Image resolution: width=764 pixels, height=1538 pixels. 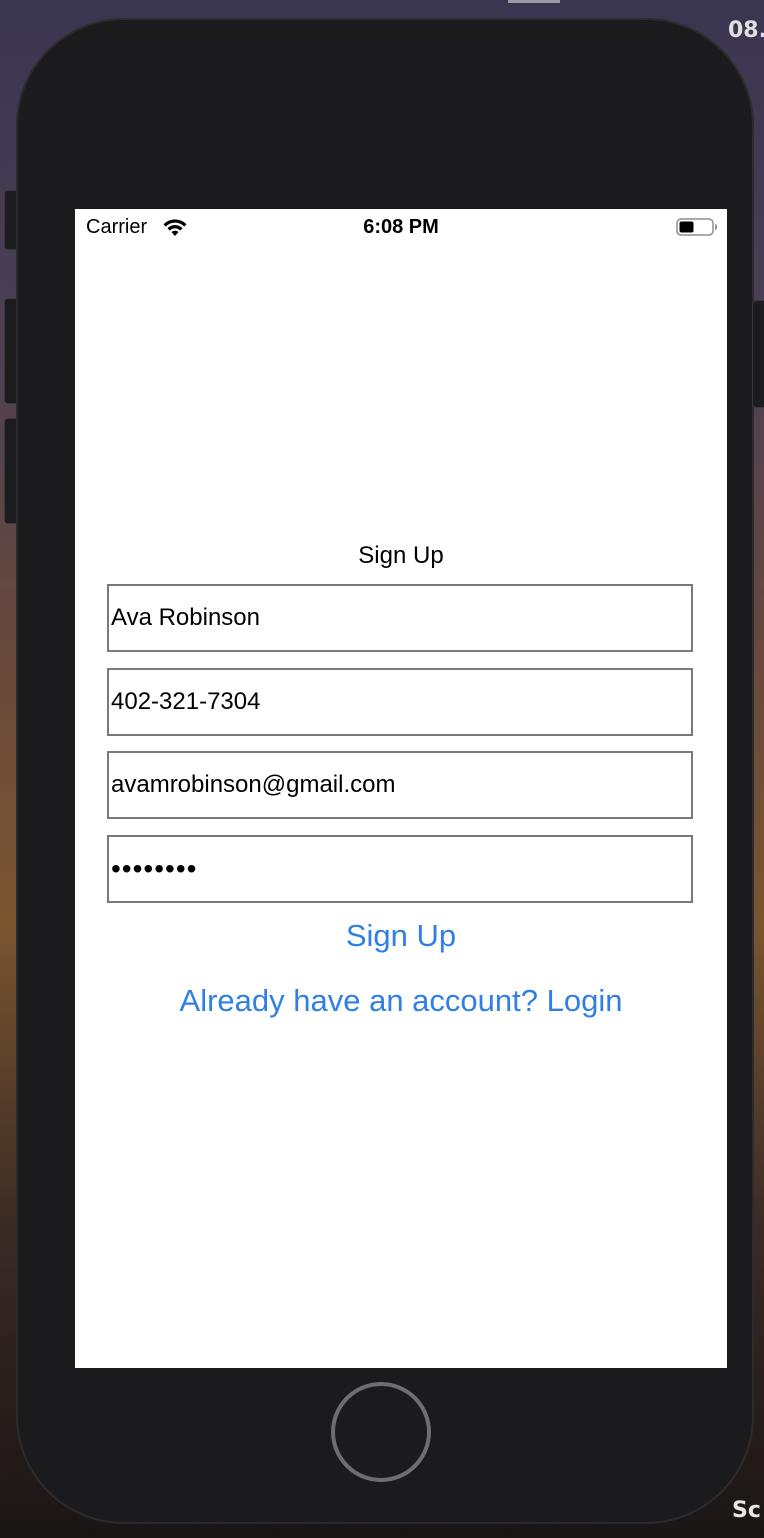 I want to click on phone-input, so click(x=400, y=702).